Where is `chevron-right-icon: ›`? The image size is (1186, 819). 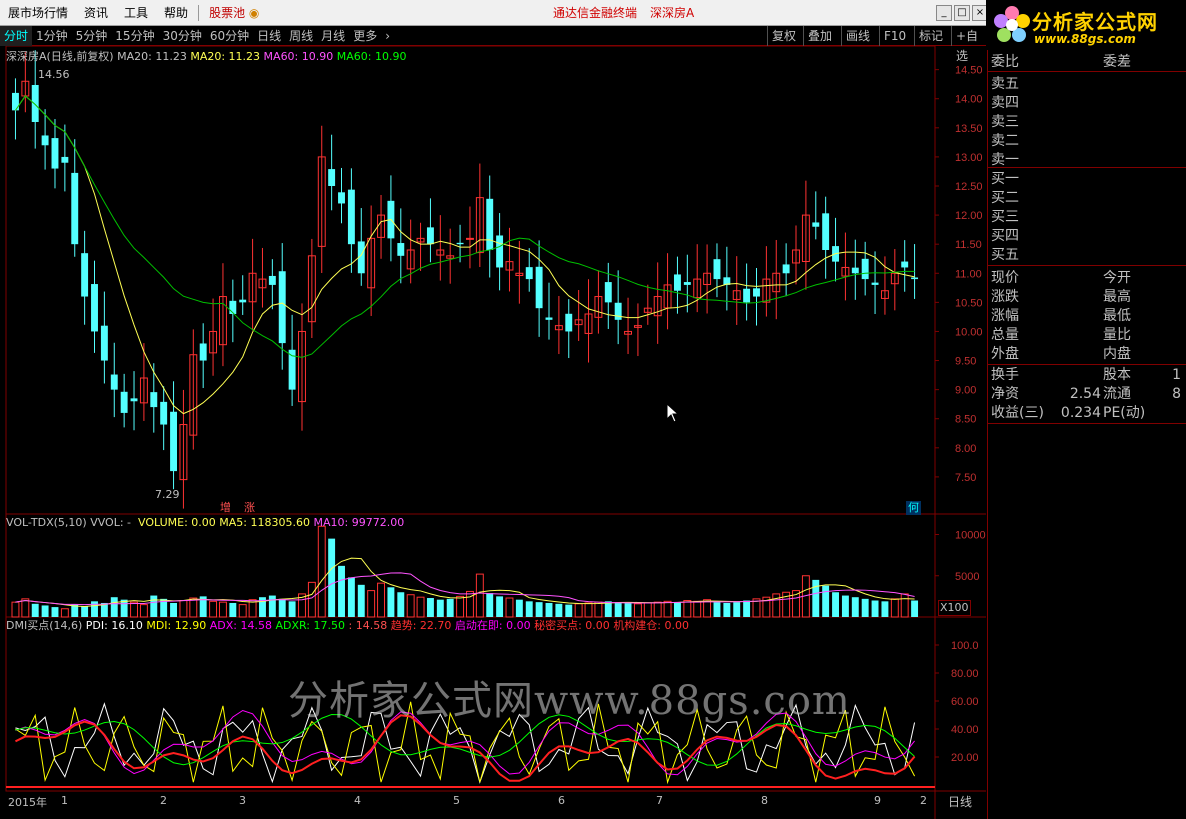 chevron-right-icon: › is located at coordinates (387, 36).